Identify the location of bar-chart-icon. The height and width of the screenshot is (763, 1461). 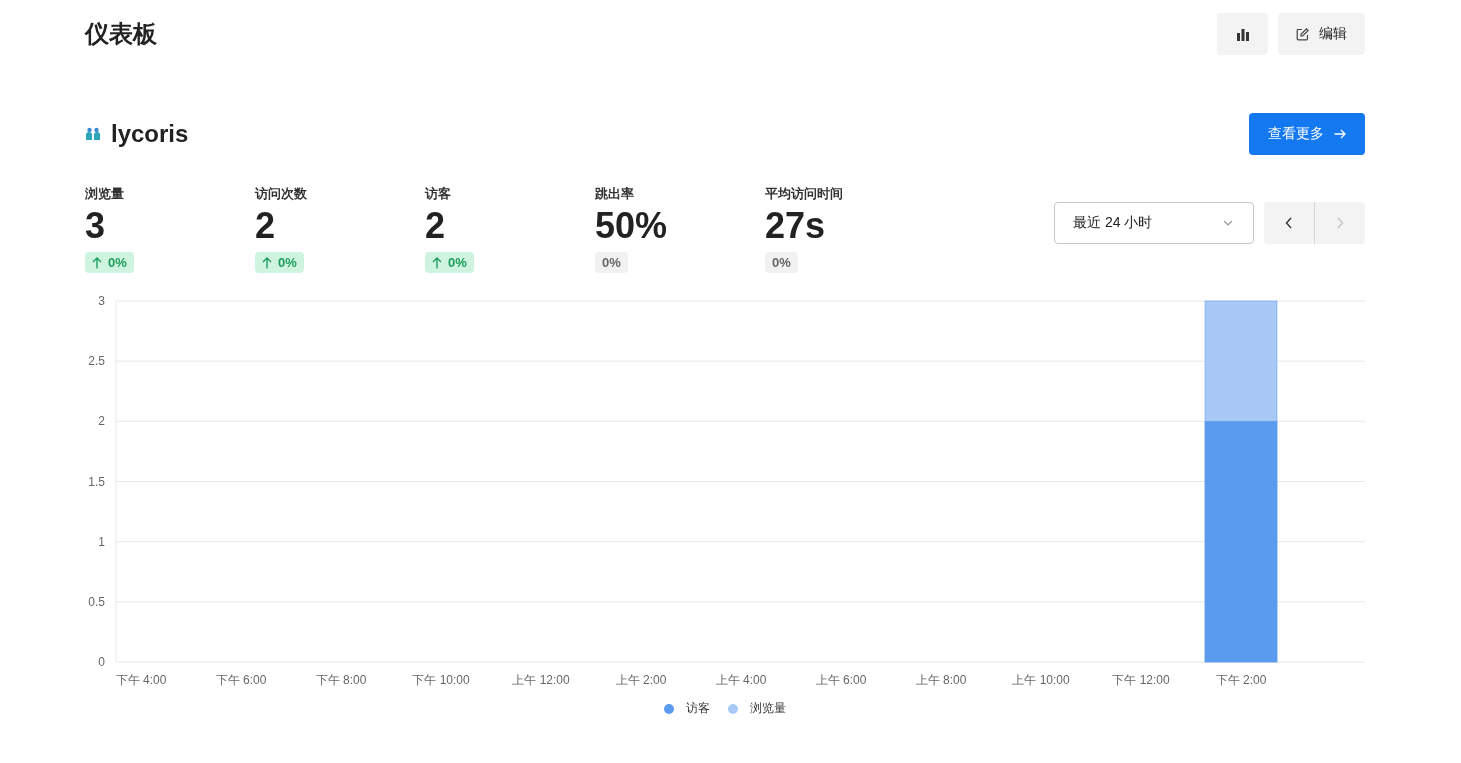
(1242, 34).